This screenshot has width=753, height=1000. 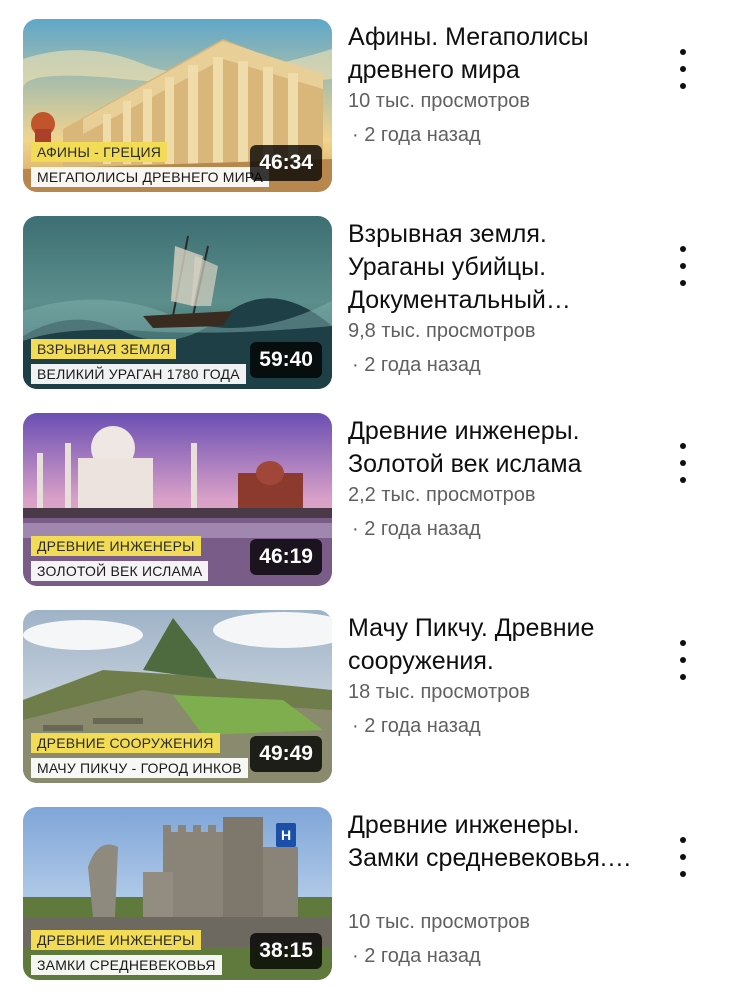 What do you see at coordinates (99, 152) in the screenshot?
I see `thumbnail-series-label: АФИНЫ - ГРЕЦИЯ` at bounding box center [99, 152].